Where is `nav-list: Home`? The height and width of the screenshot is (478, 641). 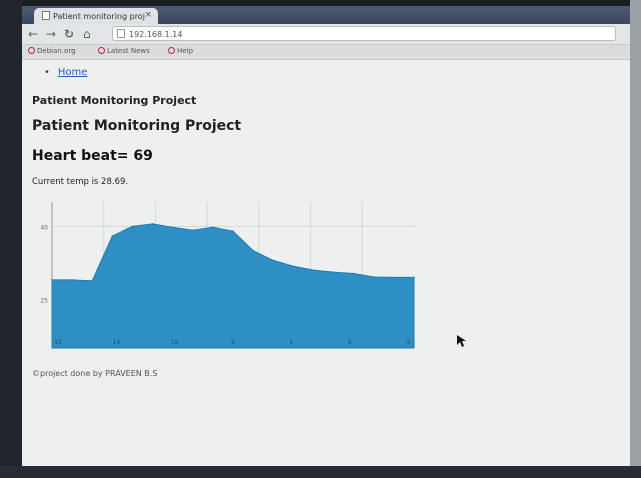
nav-list: Home is located at coordinates (66, 72).